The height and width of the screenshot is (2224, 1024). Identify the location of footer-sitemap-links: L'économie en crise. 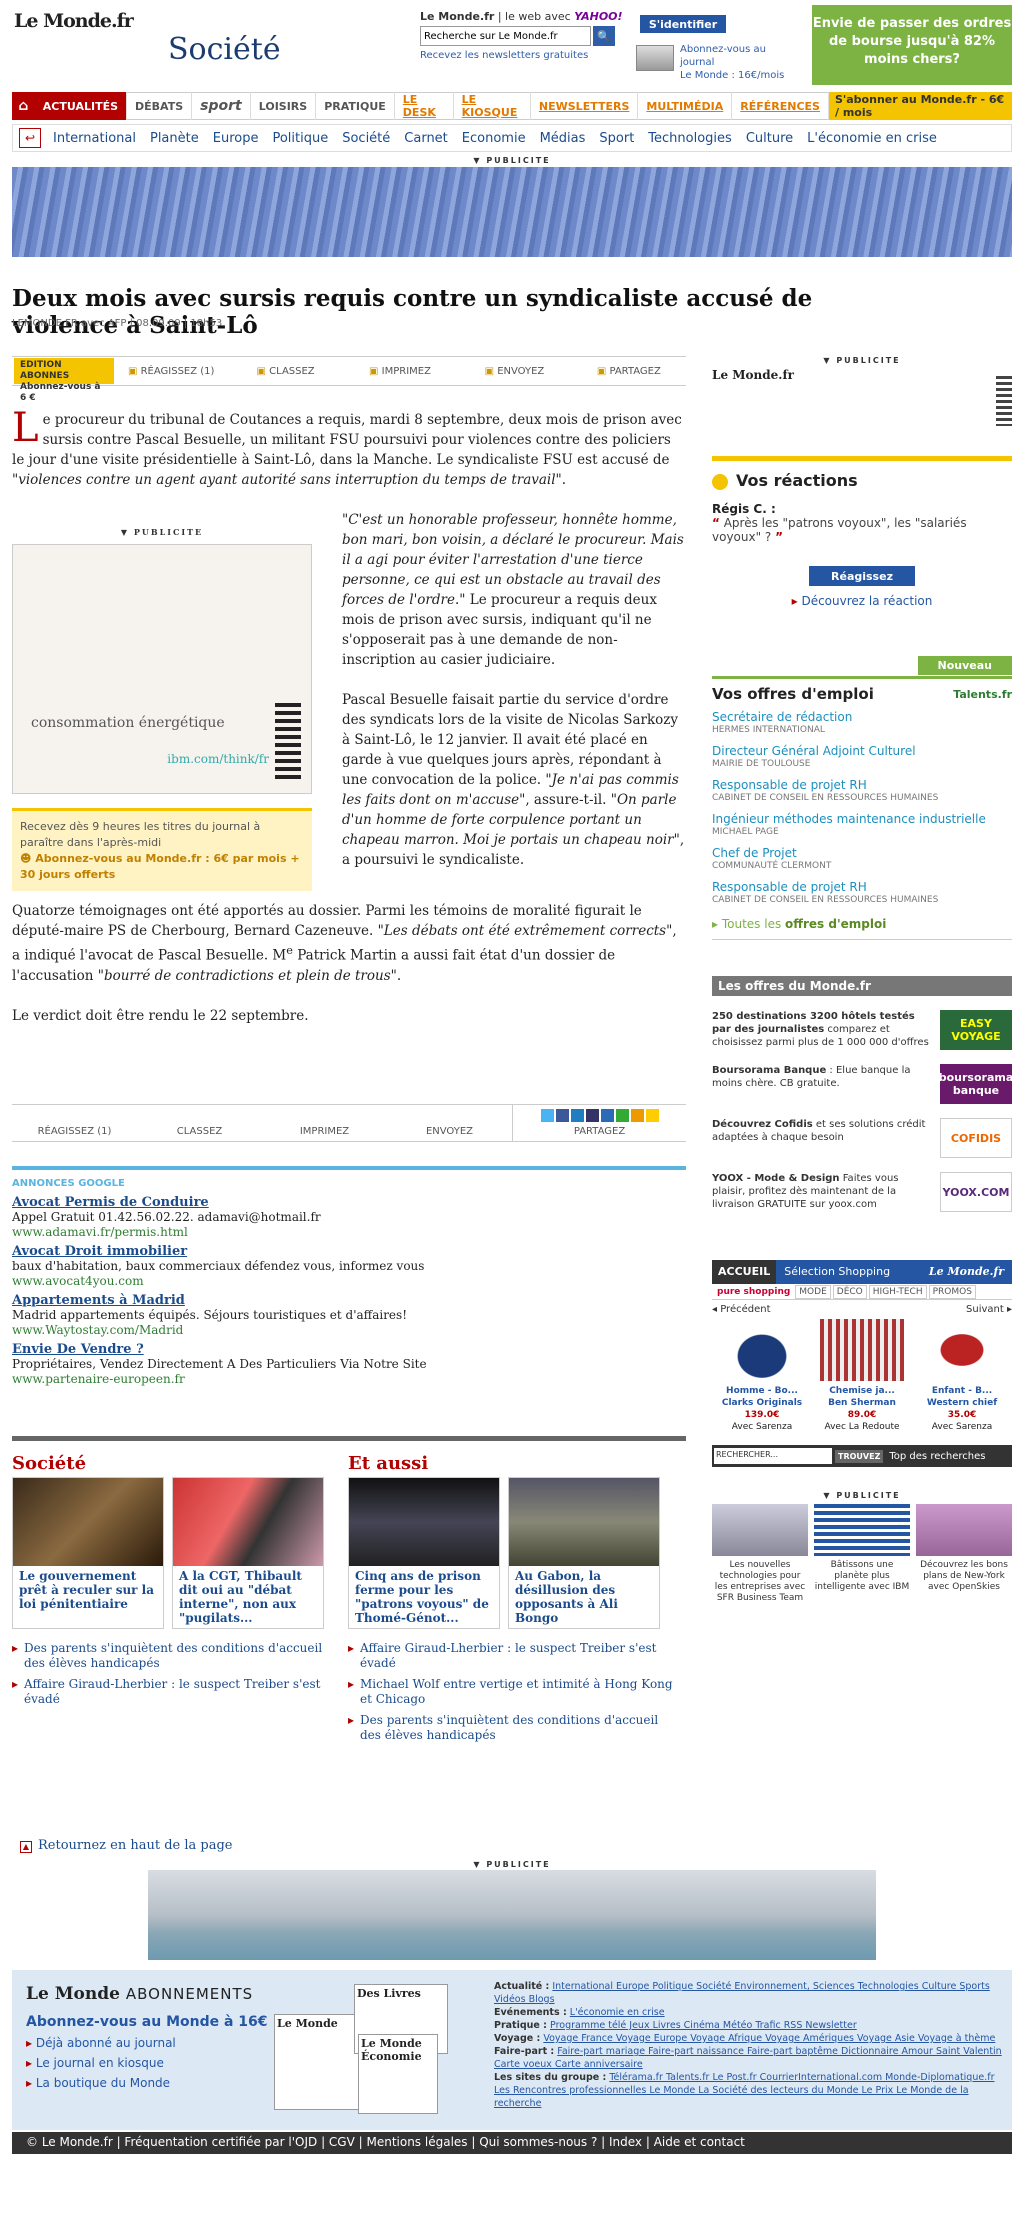
(617, 2012).